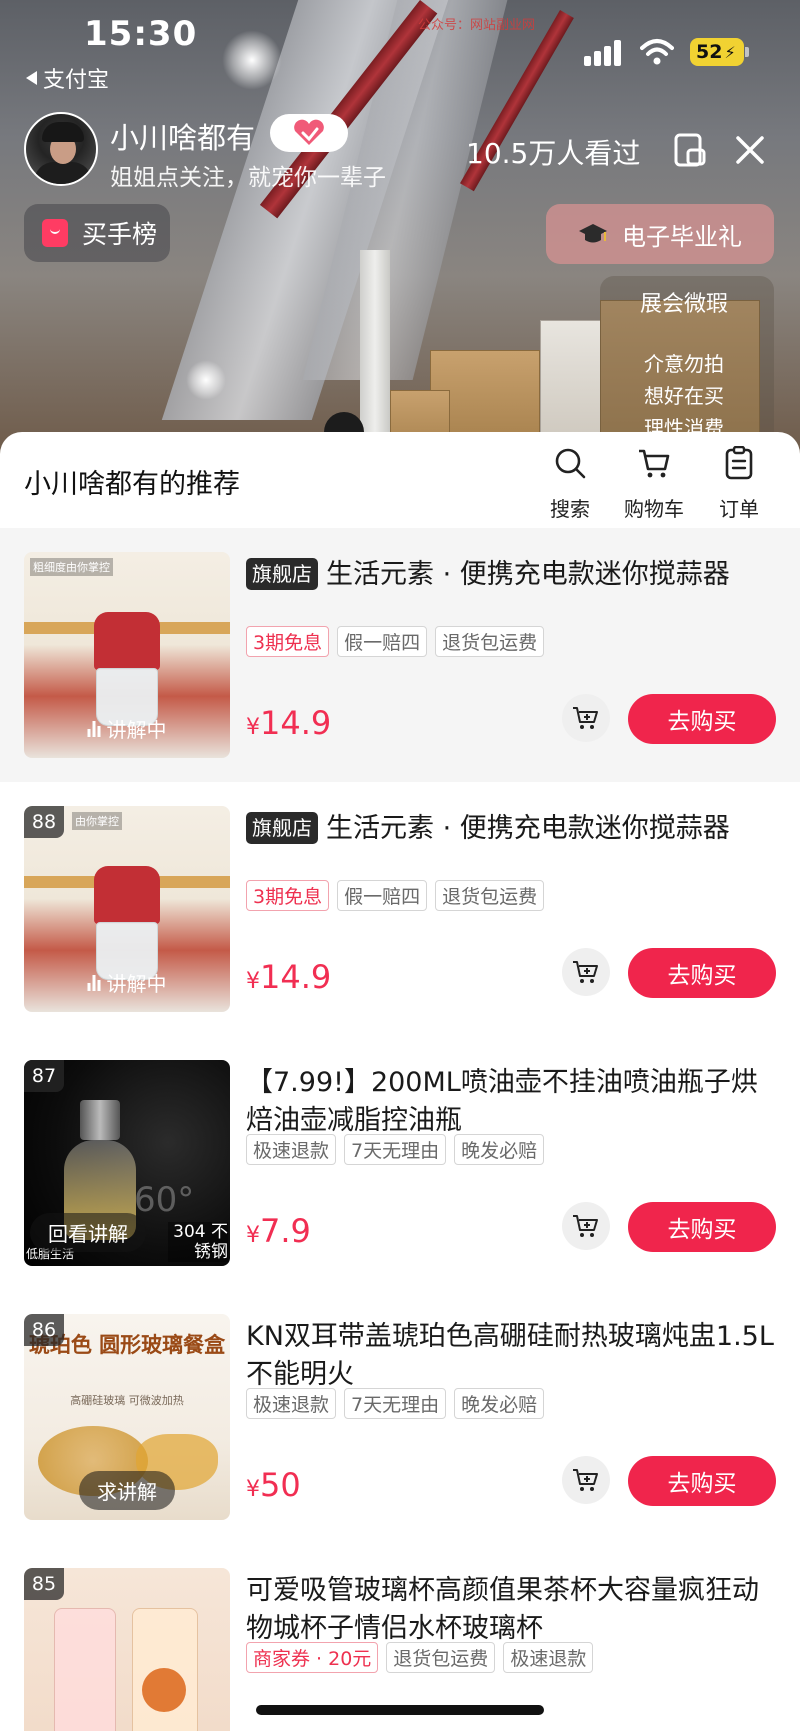  What do you see at coordinates (44, 1076) in the screenshot?
I see `rank-badge: 87` at bounding box center [44, 1076].